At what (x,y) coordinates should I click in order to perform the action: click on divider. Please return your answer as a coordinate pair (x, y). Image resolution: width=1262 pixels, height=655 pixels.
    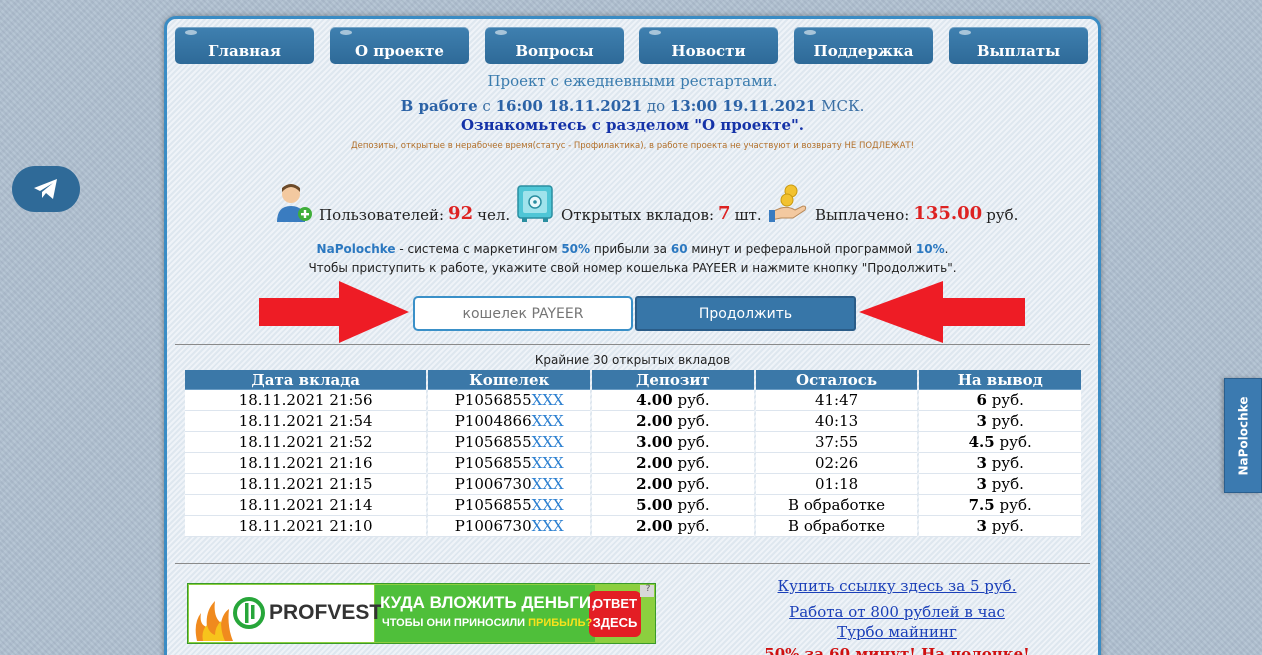
    Looking at the image, I should click on (632, 344).